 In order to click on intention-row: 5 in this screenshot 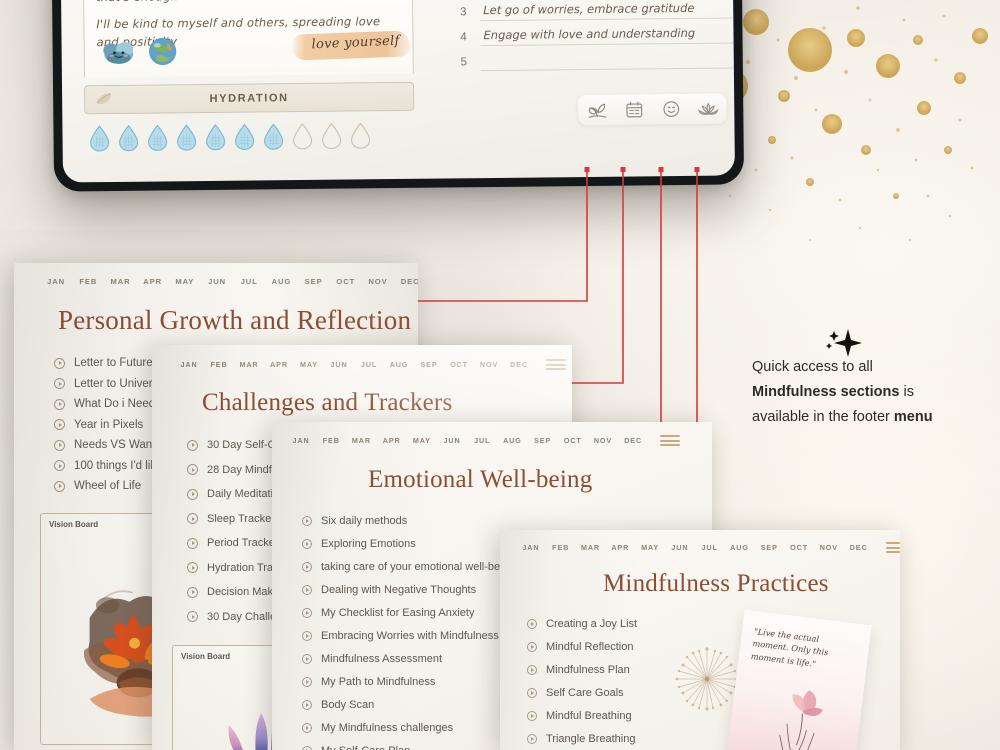, I will do `click(596, 57)`.